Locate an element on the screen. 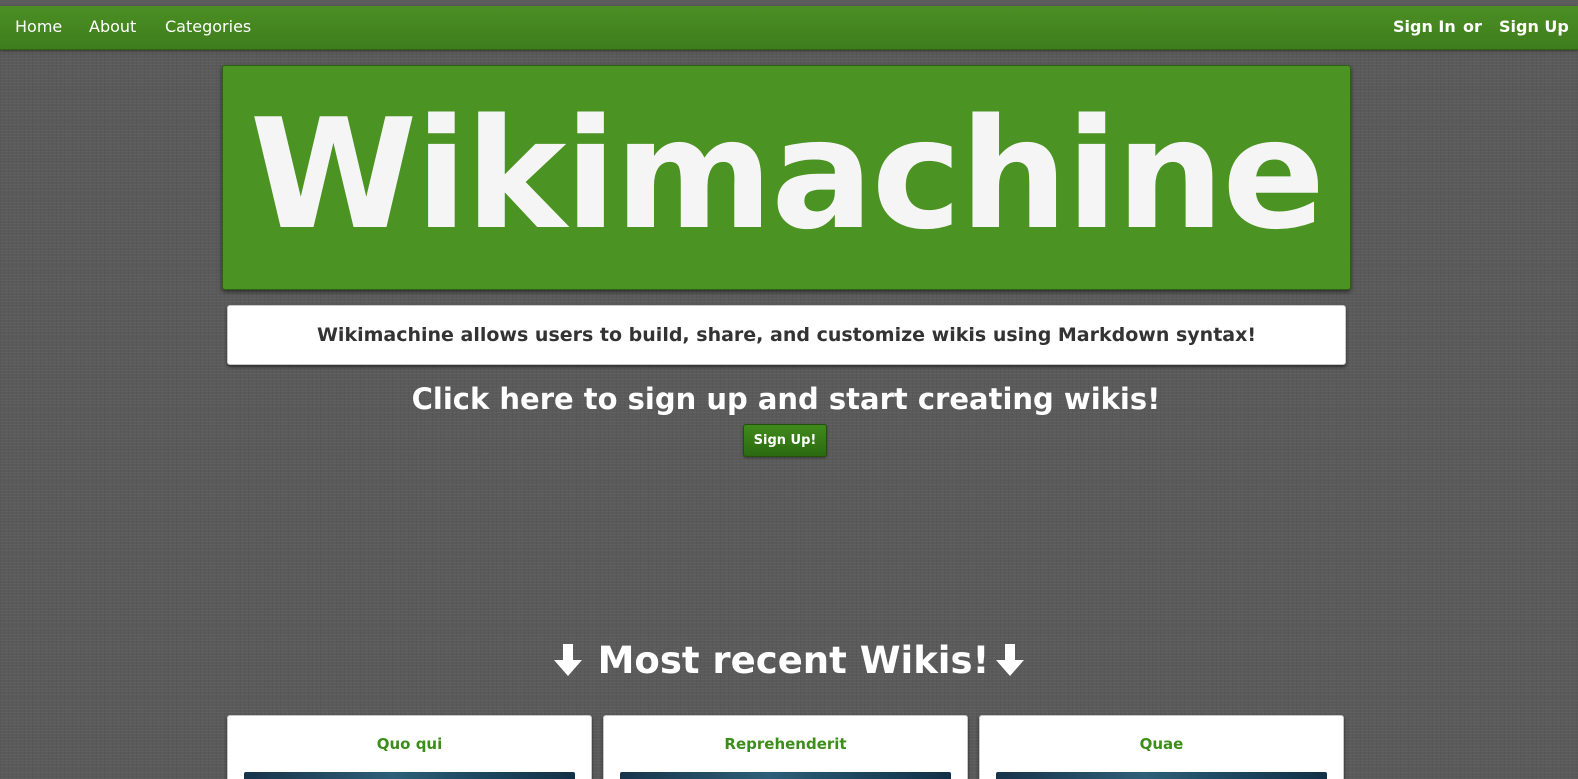 This screenshot has height=779, width=1578. wiki-card-title: Quo qui is located at coordinates (409, 744).